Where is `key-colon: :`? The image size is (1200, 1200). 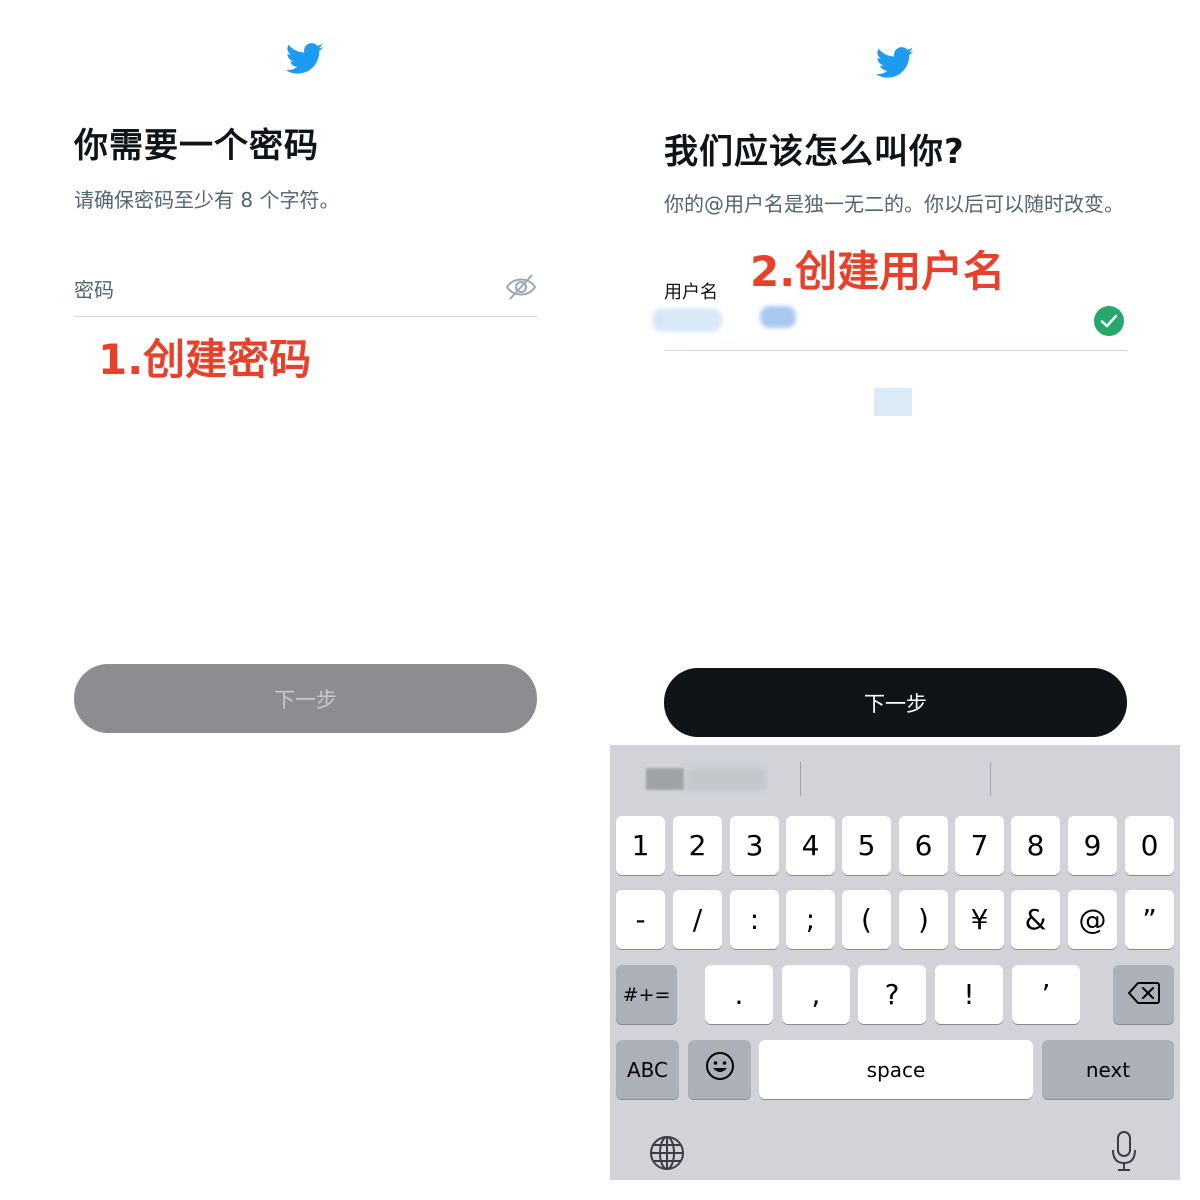 key-colon: : is located at coordinates (754, 919).